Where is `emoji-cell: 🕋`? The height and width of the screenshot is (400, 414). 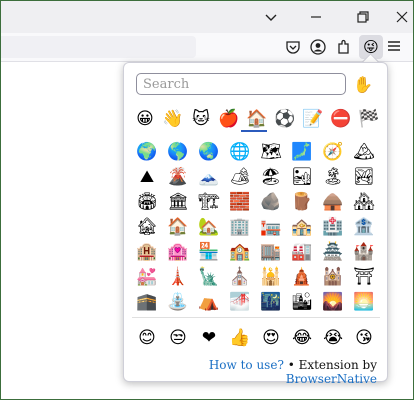
emoji-cell: 🕋 is located at coordinates (147, 302).